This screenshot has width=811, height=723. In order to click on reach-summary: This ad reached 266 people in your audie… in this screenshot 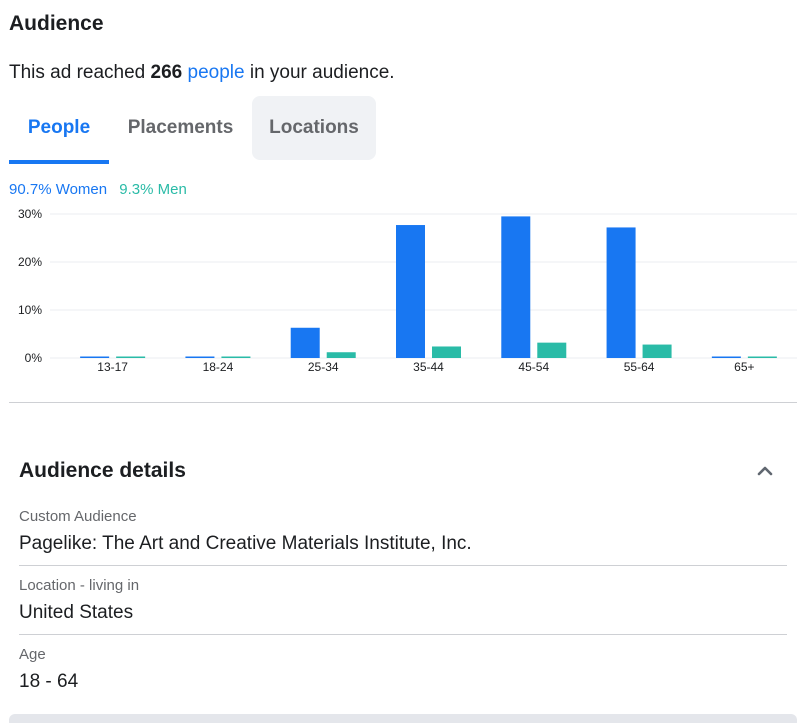, I will do `click(202, 73)`.